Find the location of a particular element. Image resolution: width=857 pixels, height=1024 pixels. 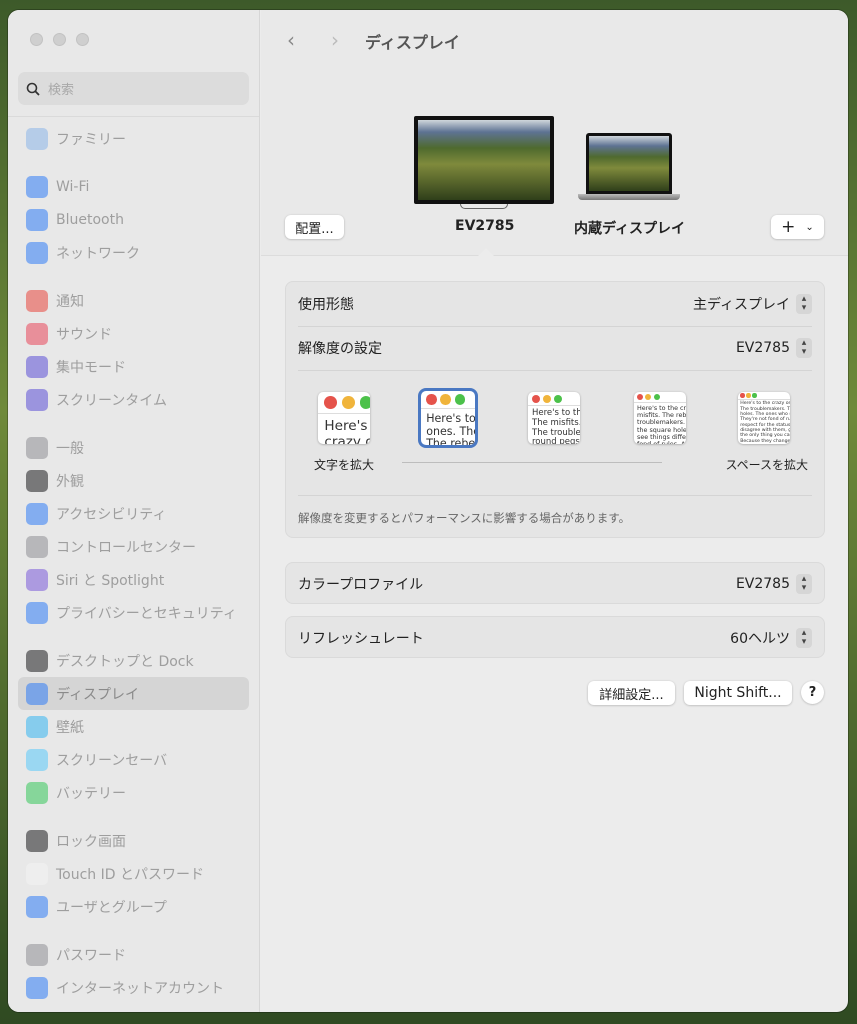

sidebar-item: 一般 is located at coordinates (133, 447).